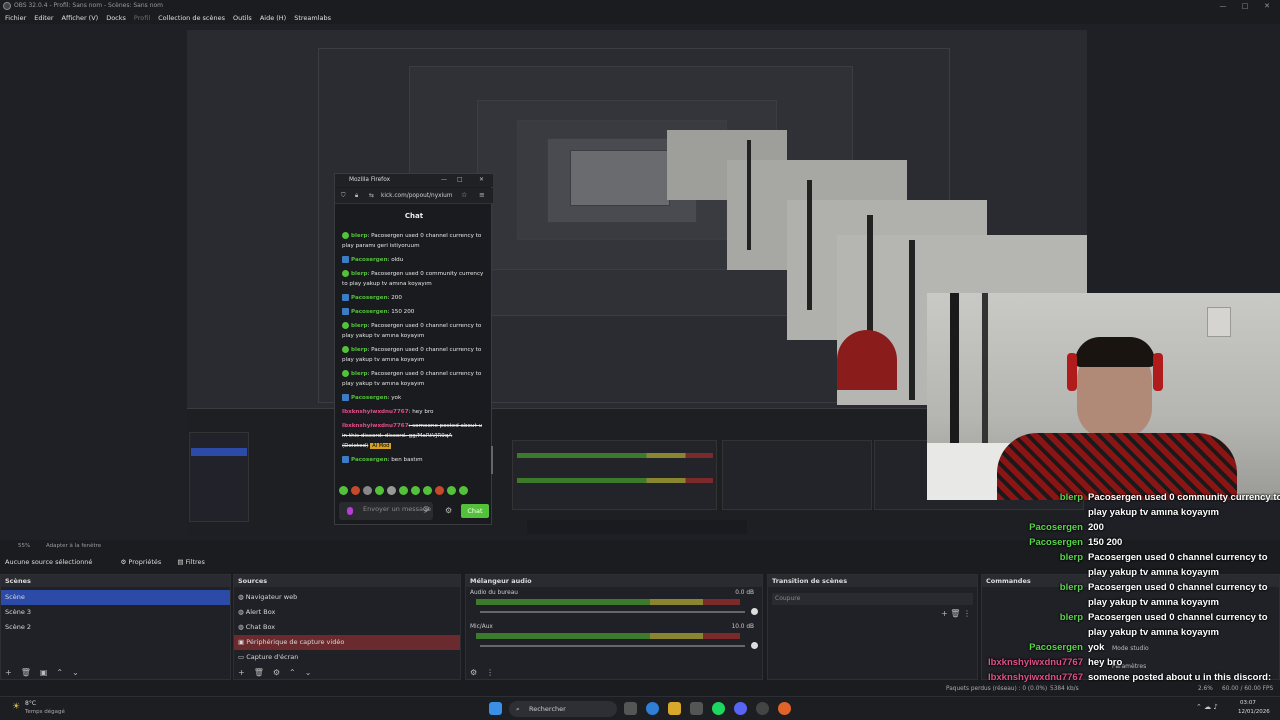 This screenshot has width=1280, height=720. I want to click on tray-icons: ⌃ ☁ ♪, so click(1207, 707).